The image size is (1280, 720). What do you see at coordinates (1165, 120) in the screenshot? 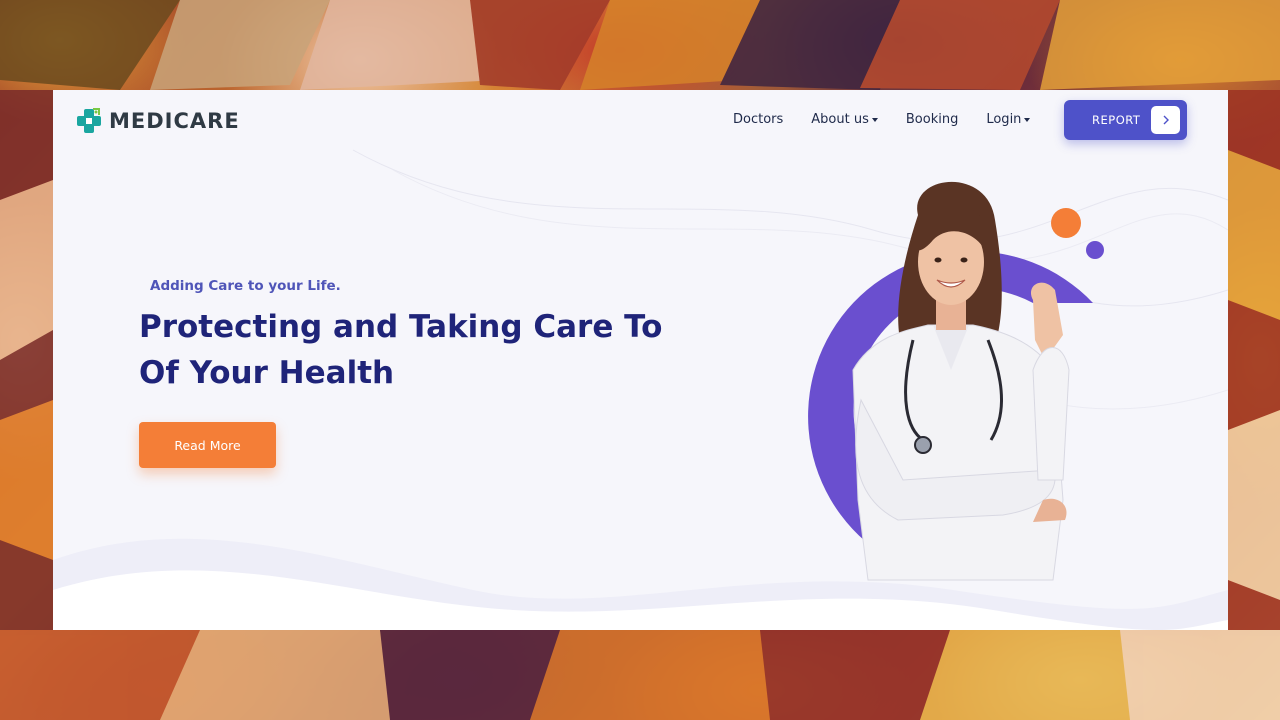
I see `chevron-right-icon` at bounding box center [1165, 120].